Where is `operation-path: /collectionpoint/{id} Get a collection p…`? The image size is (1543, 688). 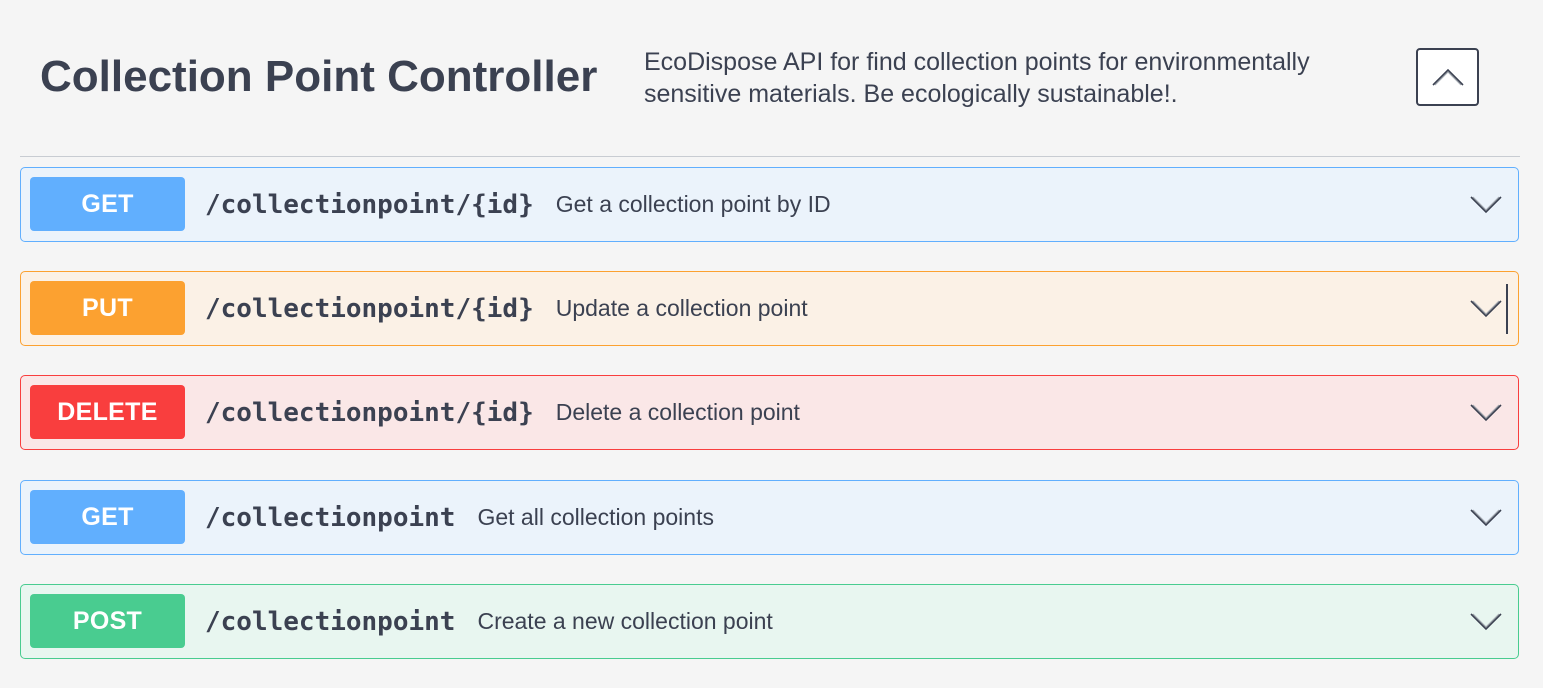
operation-path: /collectionpoint/{id} Get a collection p… is located at coordinates (518, 204).